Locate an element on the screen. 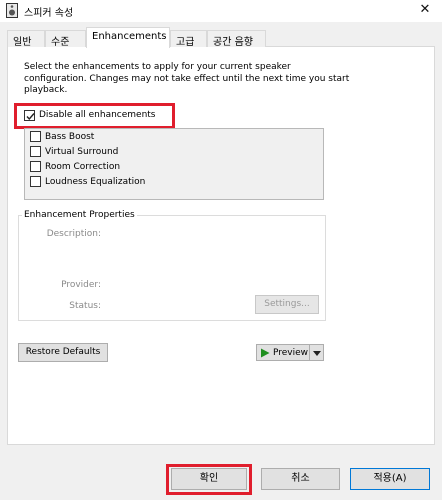 The height and width of the screenshot is (500, 442). room-correction-label: Room Correction is located at coordinates (83, 167).